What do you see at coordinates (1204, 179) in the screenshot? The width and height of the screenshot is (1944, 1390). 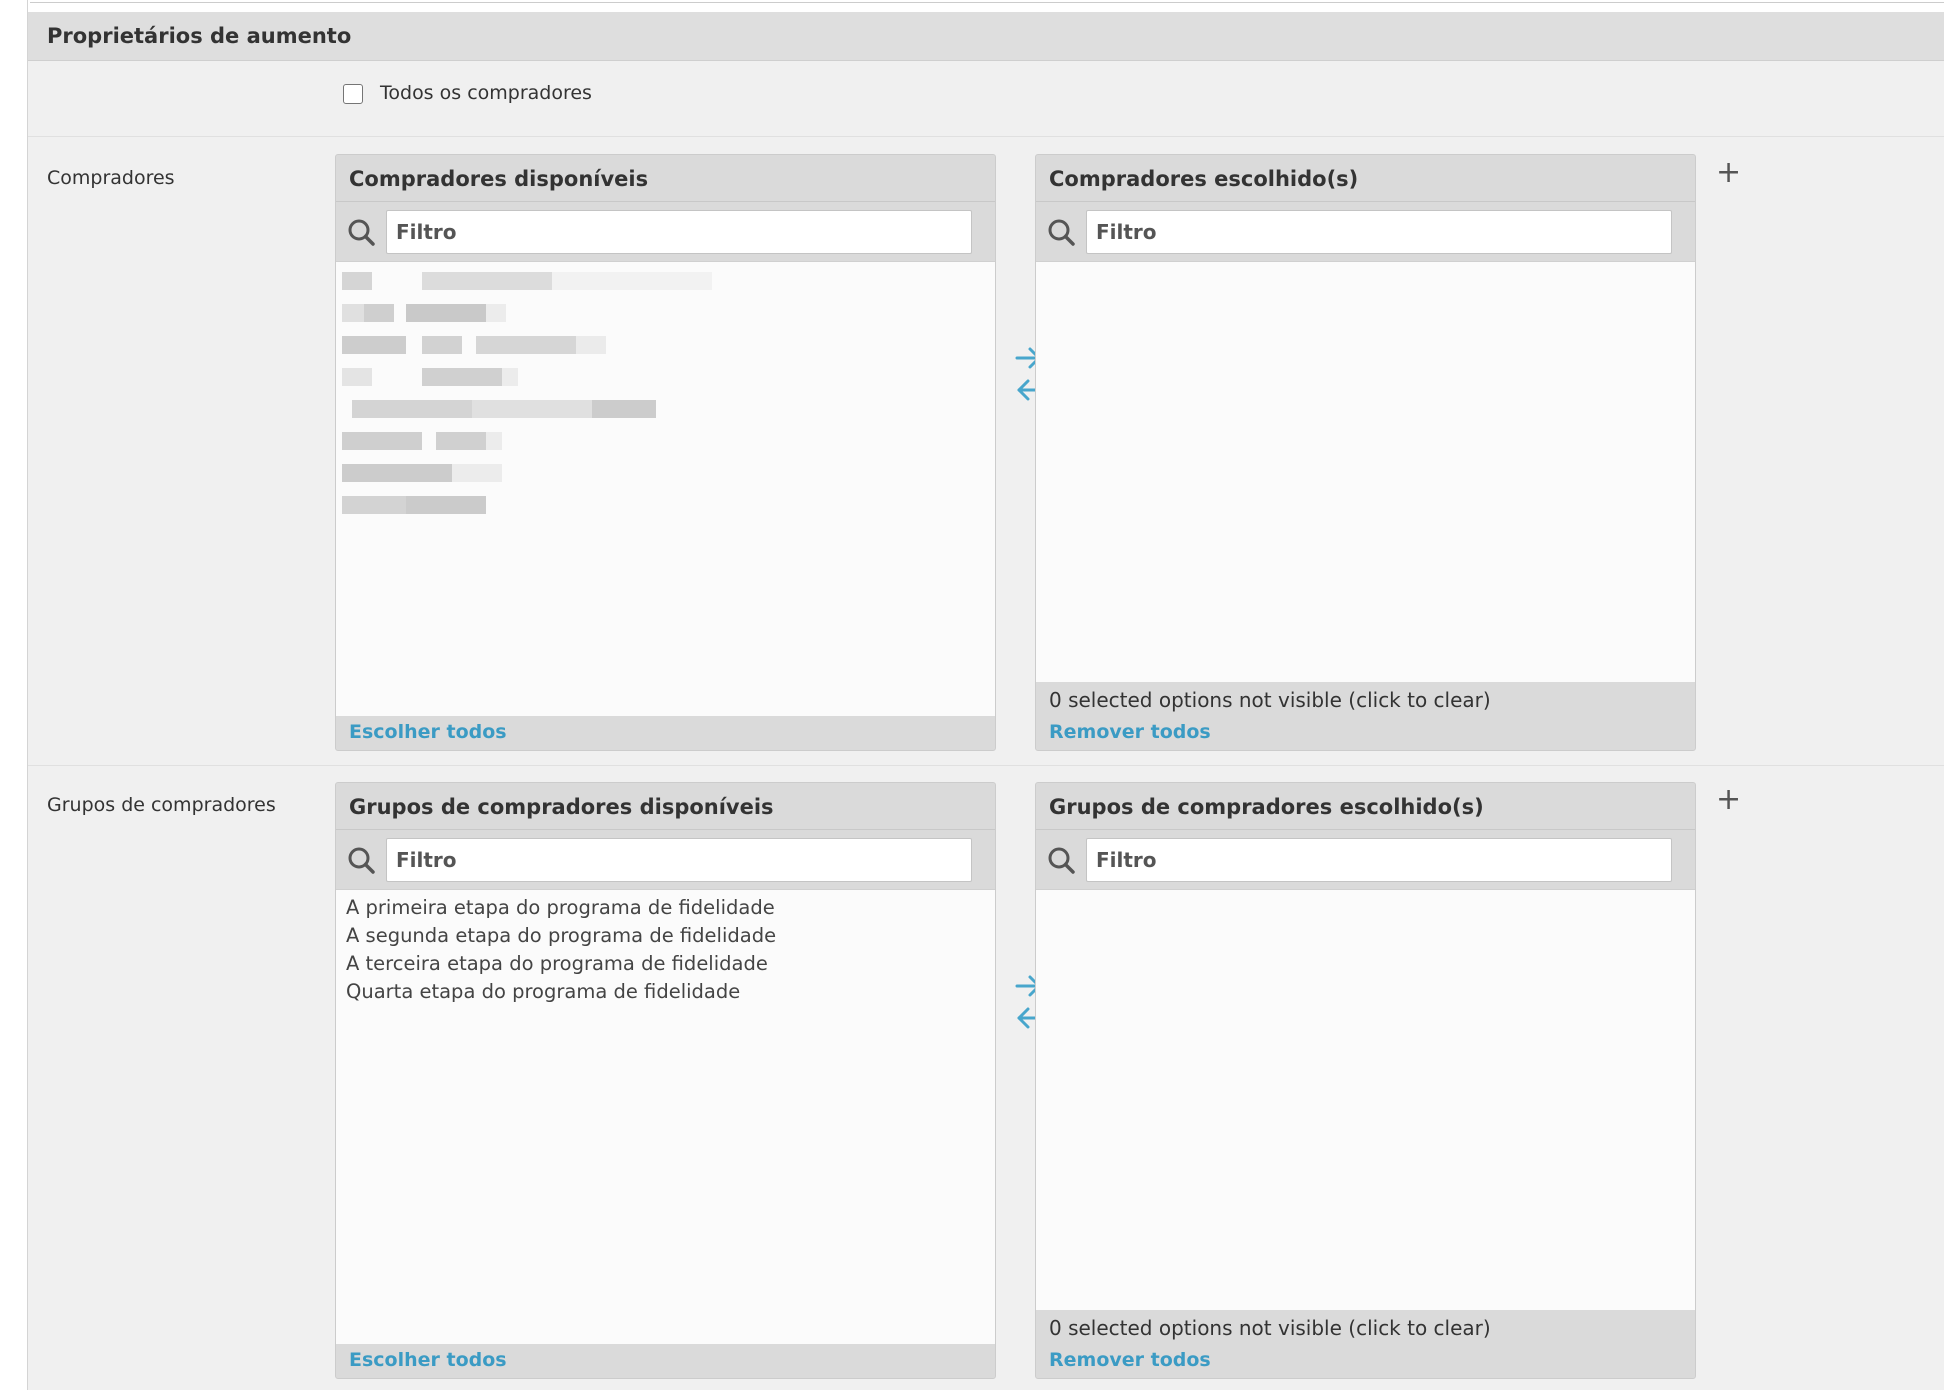 I see `buyers-chosen-title: Compradores escolhido(s)` at bounding box center [1204, 179].